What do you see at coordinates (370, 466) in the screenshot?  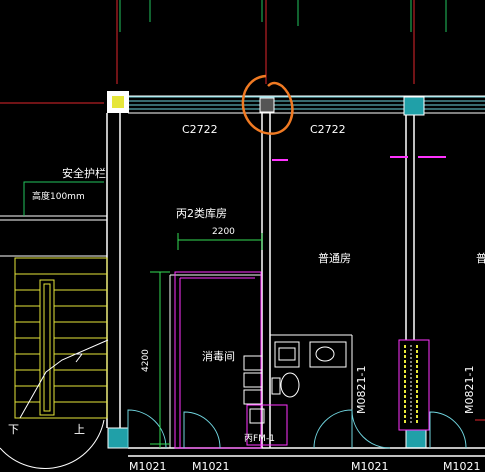 I see `label-door-bottom-3: M1021` at bounding box center [370, 466].